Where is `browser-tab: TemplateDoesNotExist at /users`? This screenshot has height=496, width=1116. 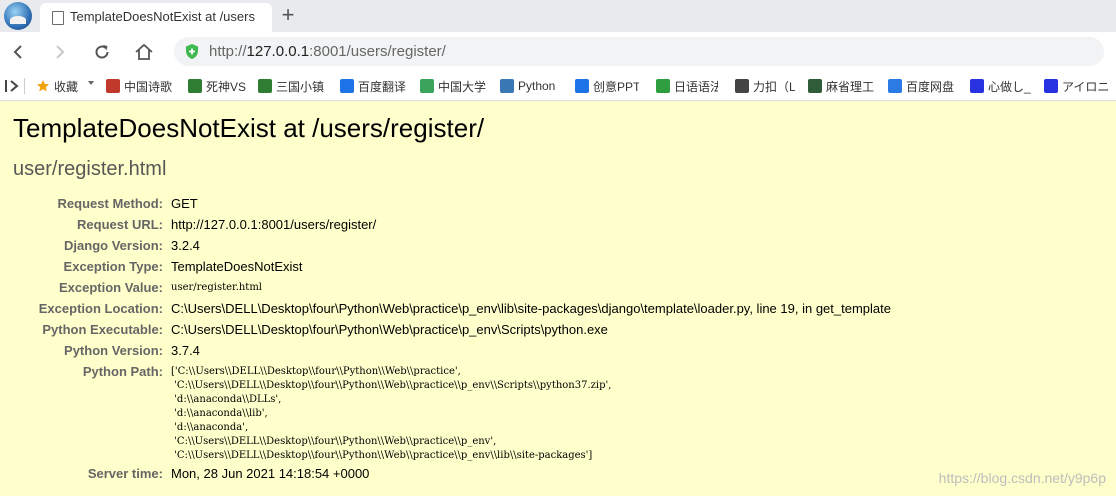
browser-tab: TemplateDoesNotExist at /users is located at coordinates (156, 17).